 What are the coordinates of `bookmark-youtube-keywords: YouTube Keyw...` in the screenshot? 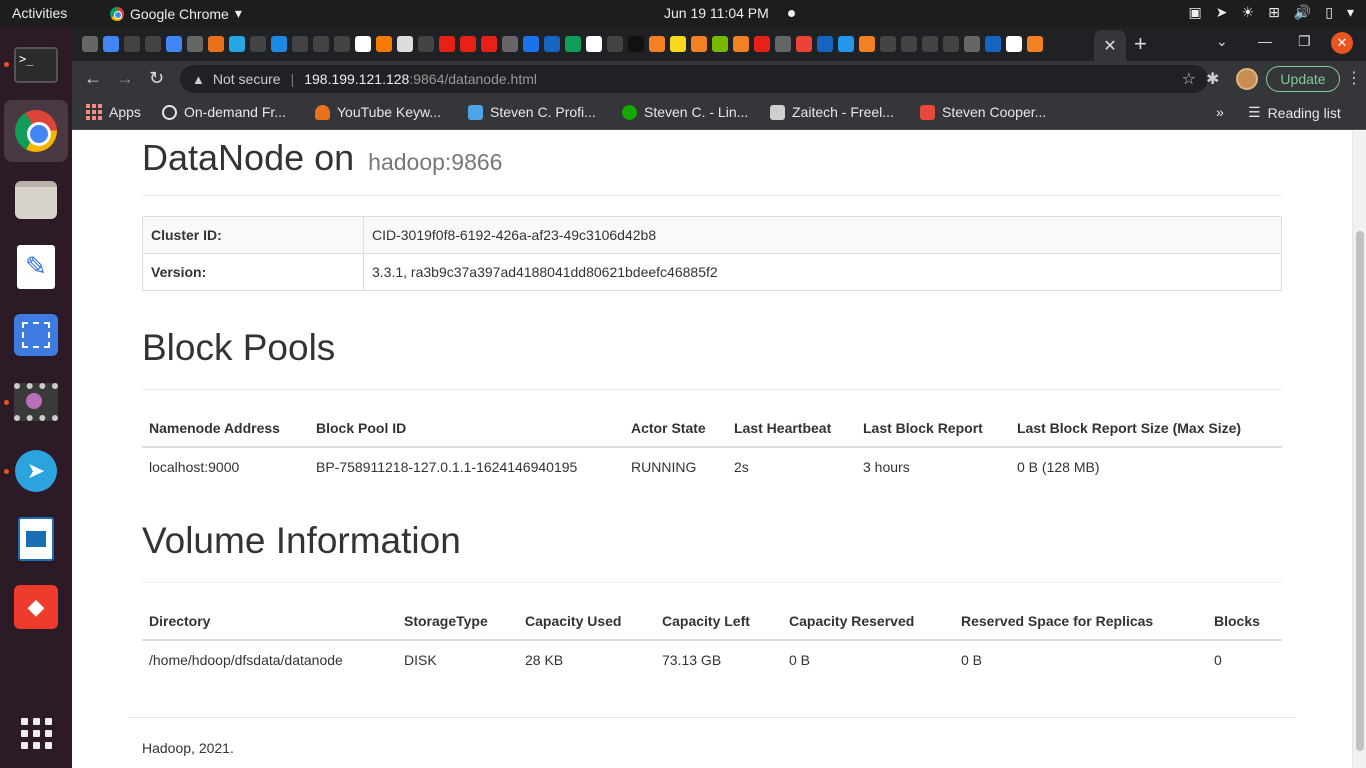 It's located at (378, 112).